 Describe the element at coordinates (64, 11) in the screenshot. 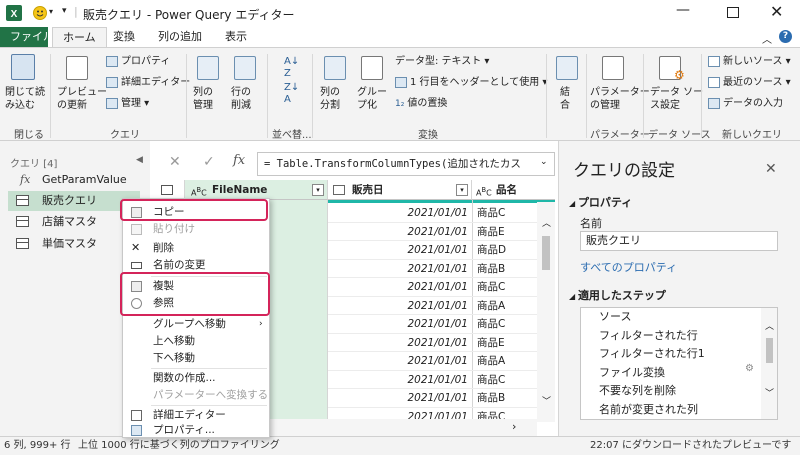

I see `qat-customize-icon: ▾` at that location.